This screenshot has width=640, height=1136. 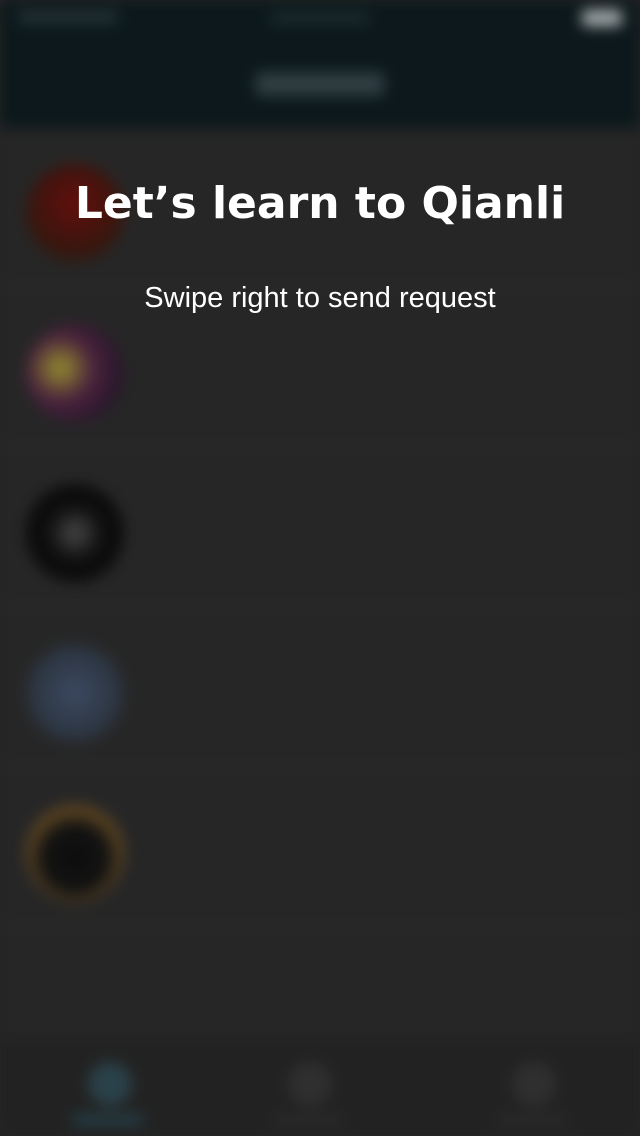 What do you see at coordinates (320, 298) in the screenshot?
I see `tutorial-subtitle: Swipe right to send request` at bounding box center [320, 298].